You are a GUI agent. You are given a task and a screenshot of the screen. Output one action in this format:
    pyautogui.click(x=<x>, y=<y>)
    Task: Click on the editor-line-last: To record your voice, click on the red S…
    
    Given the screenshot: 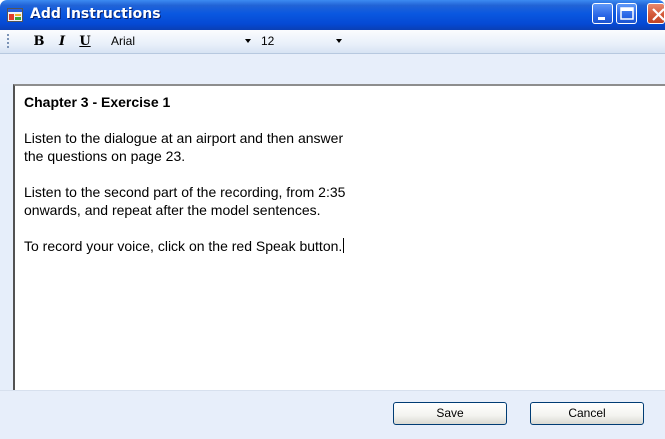 What is the action you would take?
    pyautogui.click(x=184, y=246)
    